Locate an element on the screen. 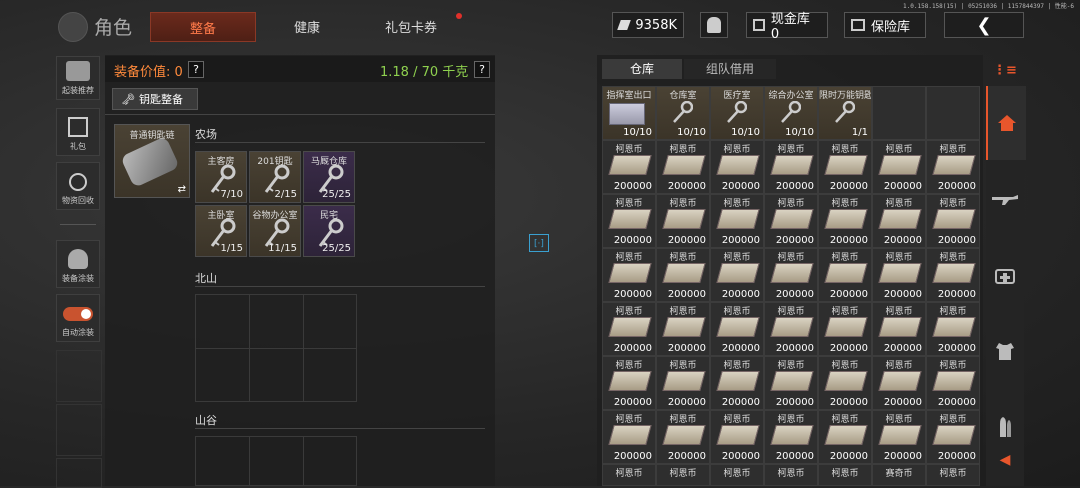  tab-warehouse: 仓库 is located at coordinates (642, 69).